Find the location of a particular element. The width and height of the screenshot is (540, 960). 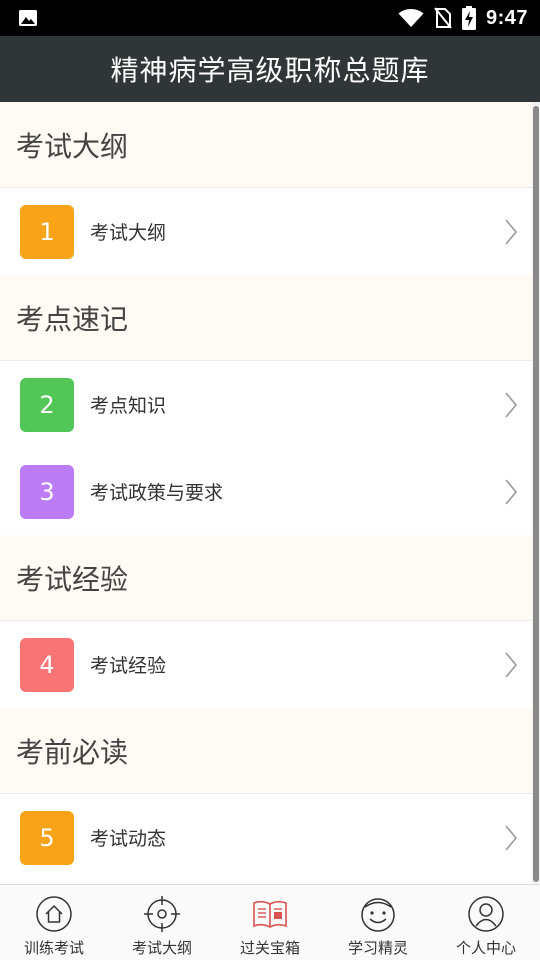

image-icon is located at coordinates (28, 18).